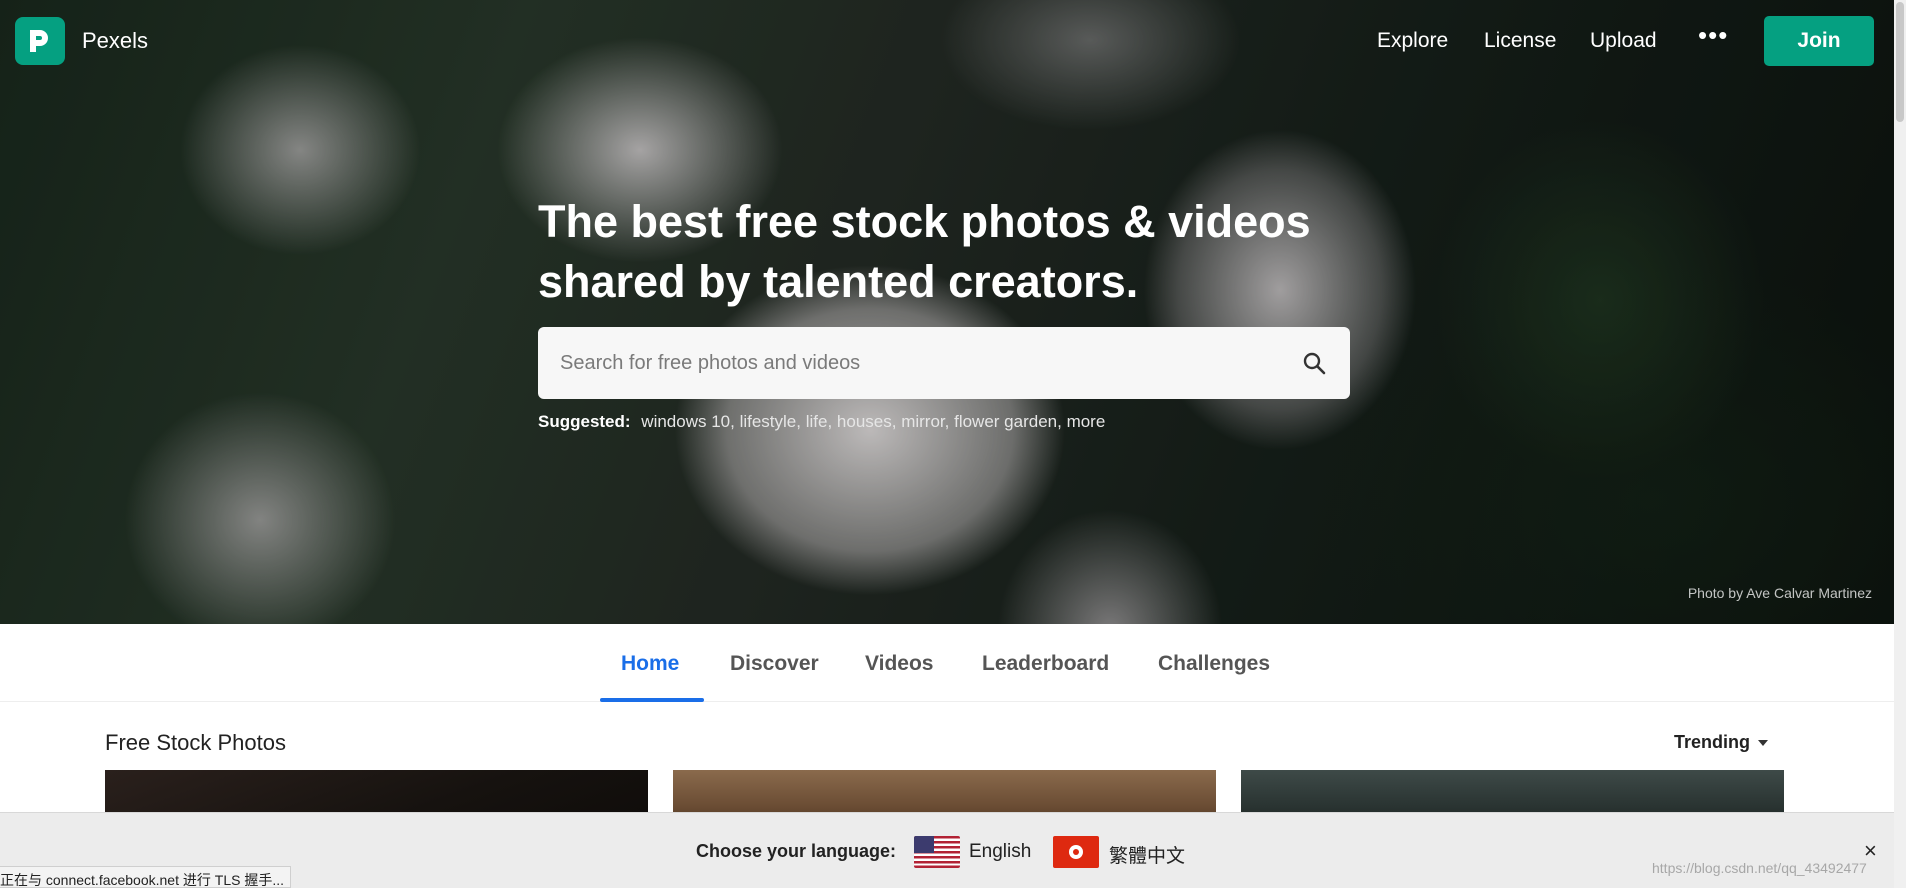  What do you see at coordinates (115, 41) in the screenshot?
I see `brand-name: Pexels` at bounding box center [115, 41].